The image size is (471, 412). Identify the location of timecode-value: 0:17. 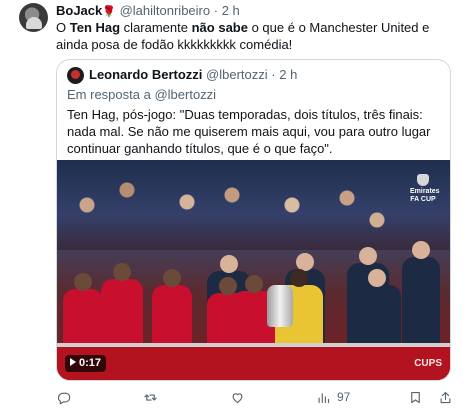
(90, 363).